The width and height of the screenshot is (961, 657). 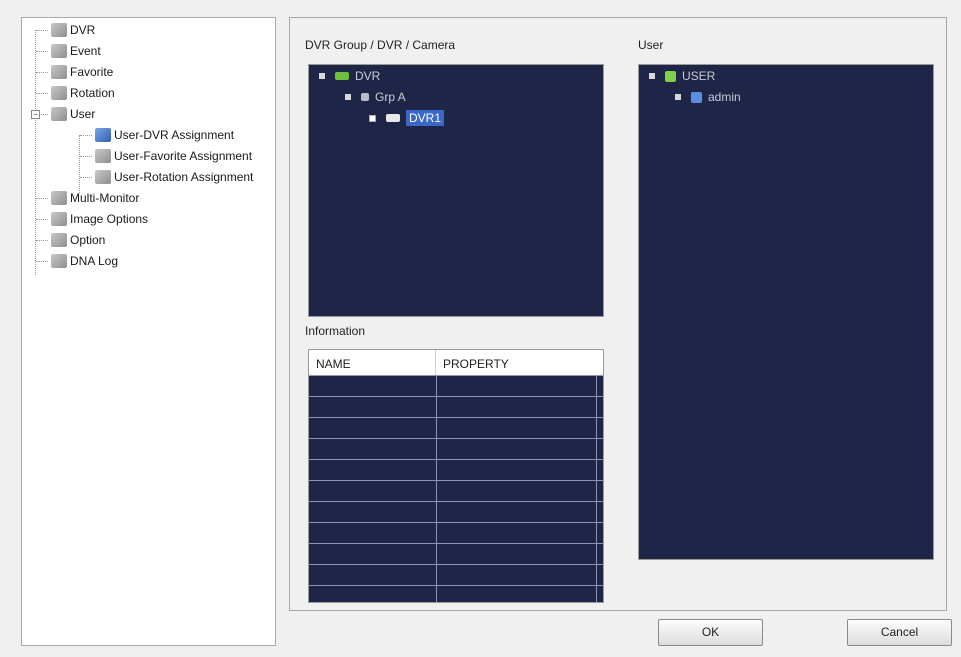 I want to click on user-dvr-assignment-icon, so click(x=103, y=135).